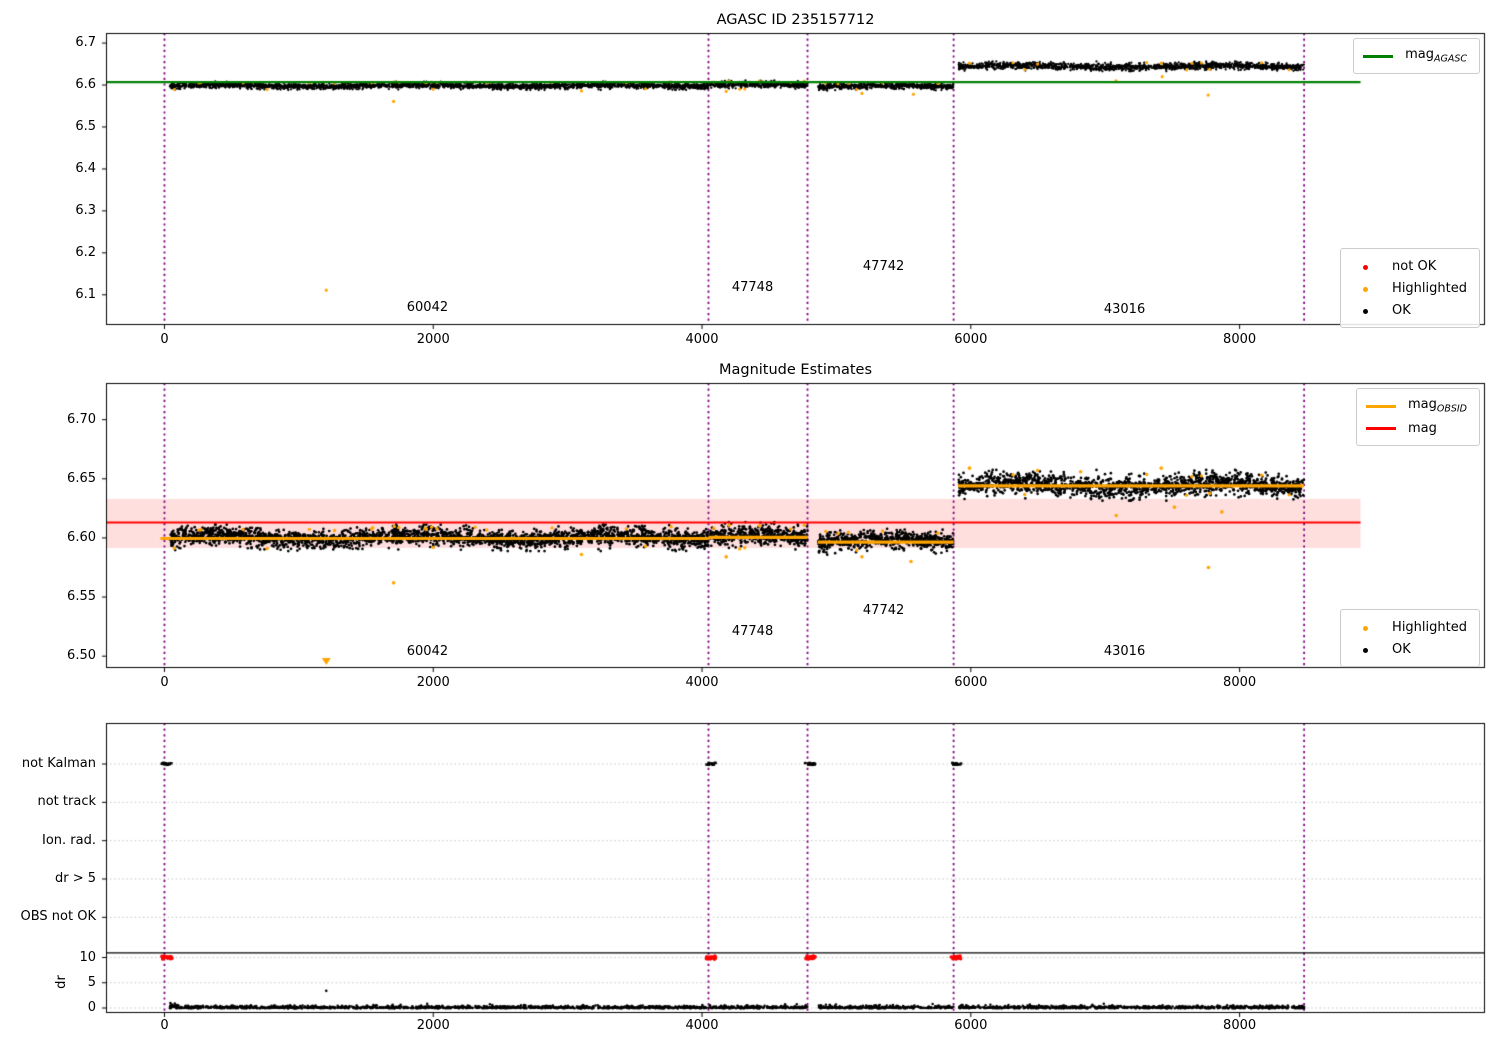 The image size is (1500, 1050). I want to click on red-line-swatch-icon, so click(1380, 428).